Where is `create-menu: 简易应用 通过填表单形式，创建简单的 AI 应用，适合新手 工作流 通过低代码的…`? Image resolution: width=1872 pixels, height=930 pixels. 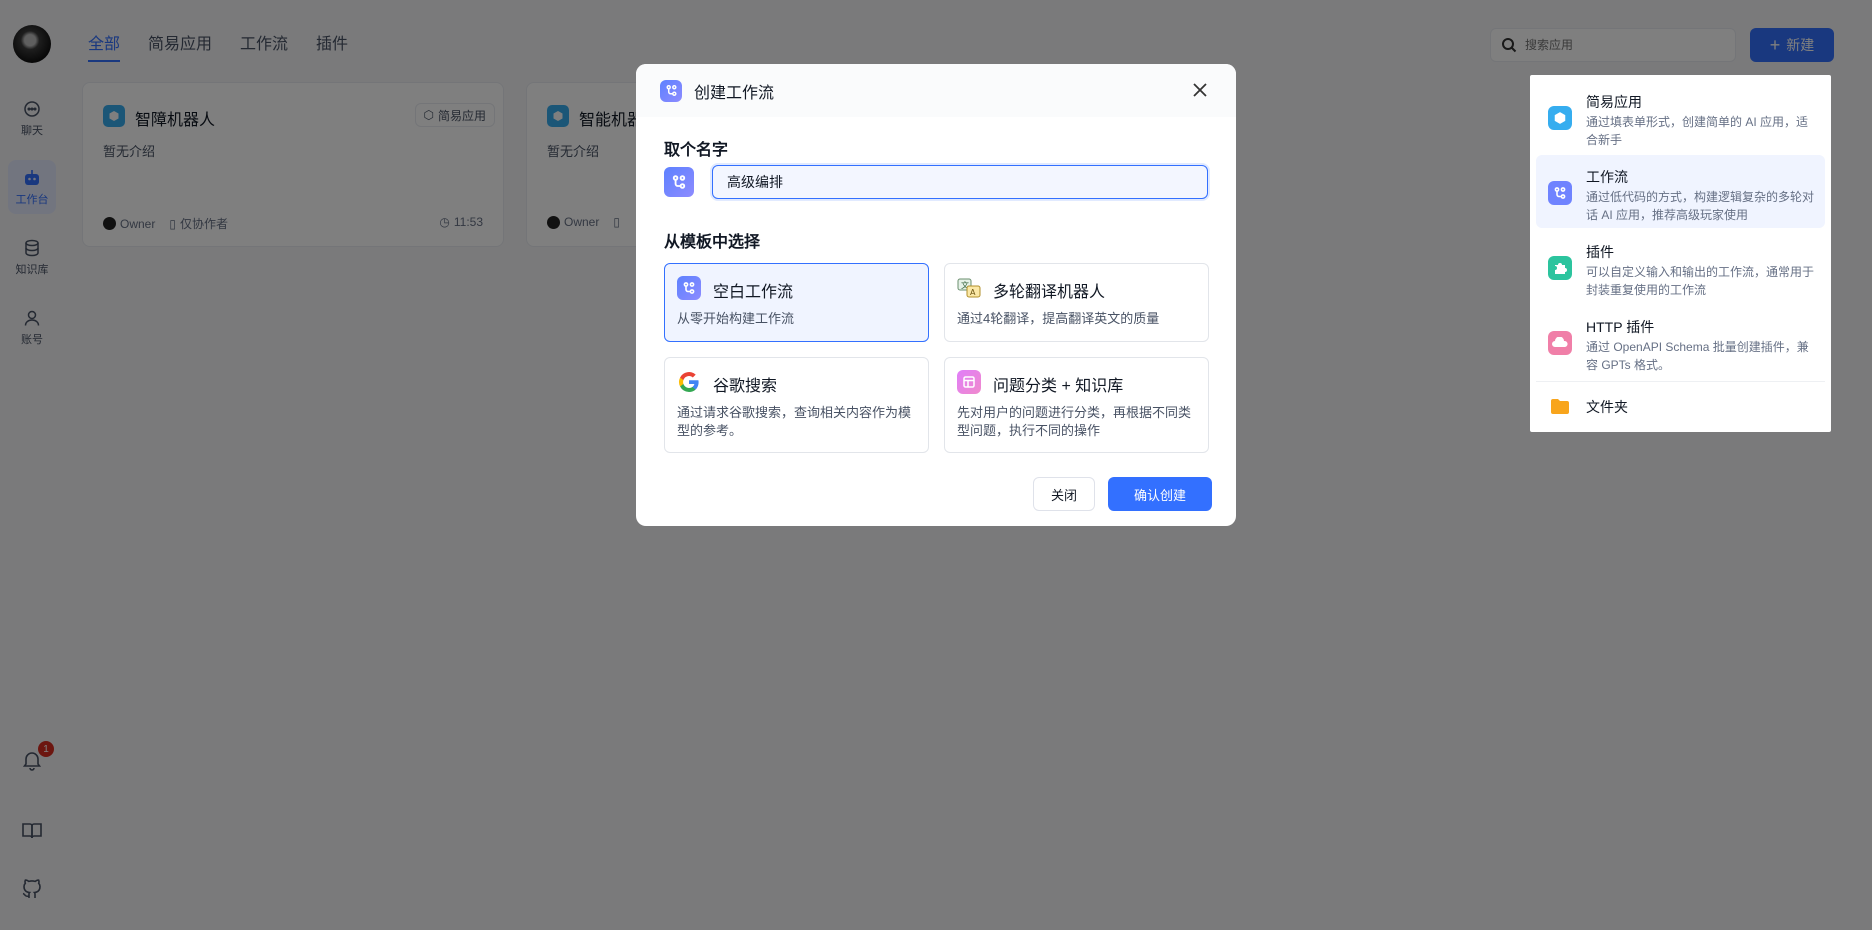
create-menu: 简易应用 通过填表单形式，创建简单的 AI 应用，适合新手 工作流 通过低代码的… is located at coordinates (1680, 253).